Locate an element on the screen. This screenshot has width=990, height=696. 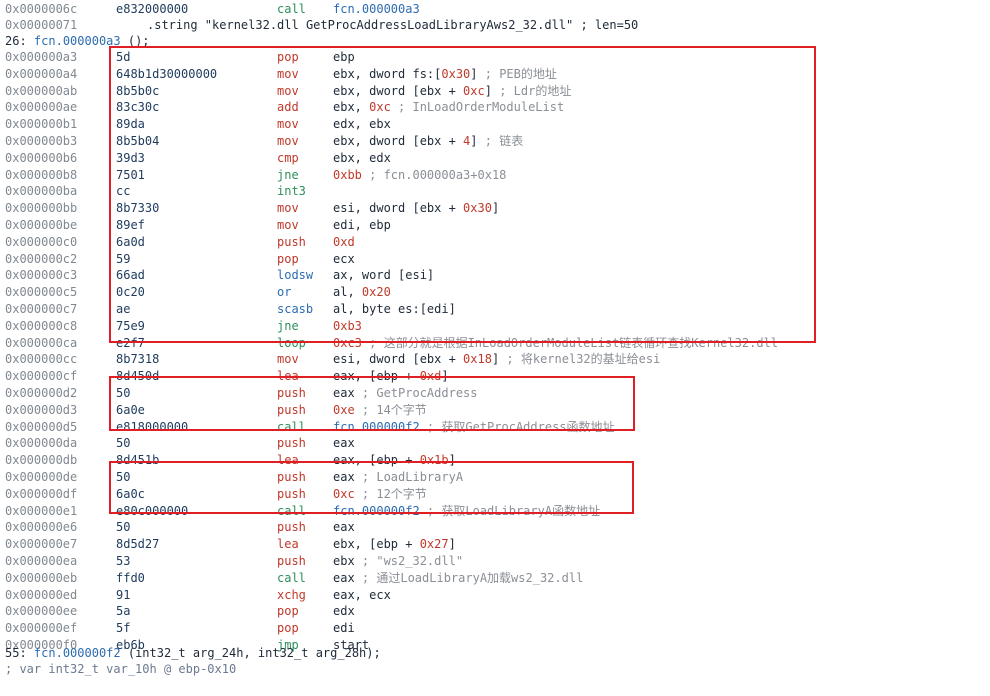
address: 0x000000b1 is located at coordinates (41, 124).